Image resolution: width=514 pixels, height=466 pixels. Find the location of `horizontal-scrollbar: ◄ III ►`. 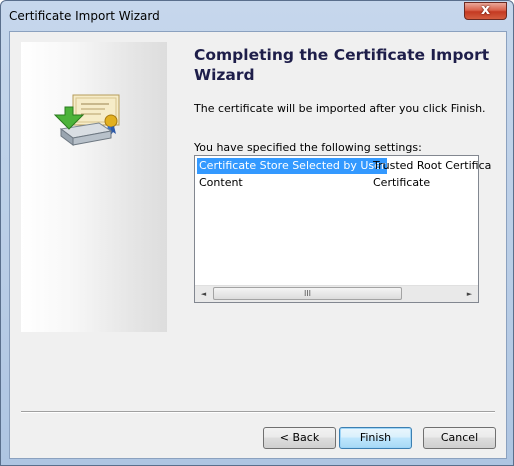

horizontal-scrollbar: ◄ III ► is located at coordinates (336, 293).